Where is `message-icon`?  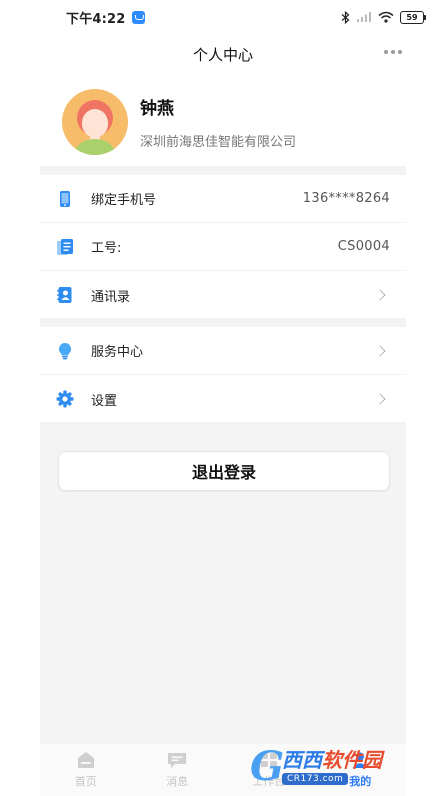 message-icon is located at coordinates (177, 760).